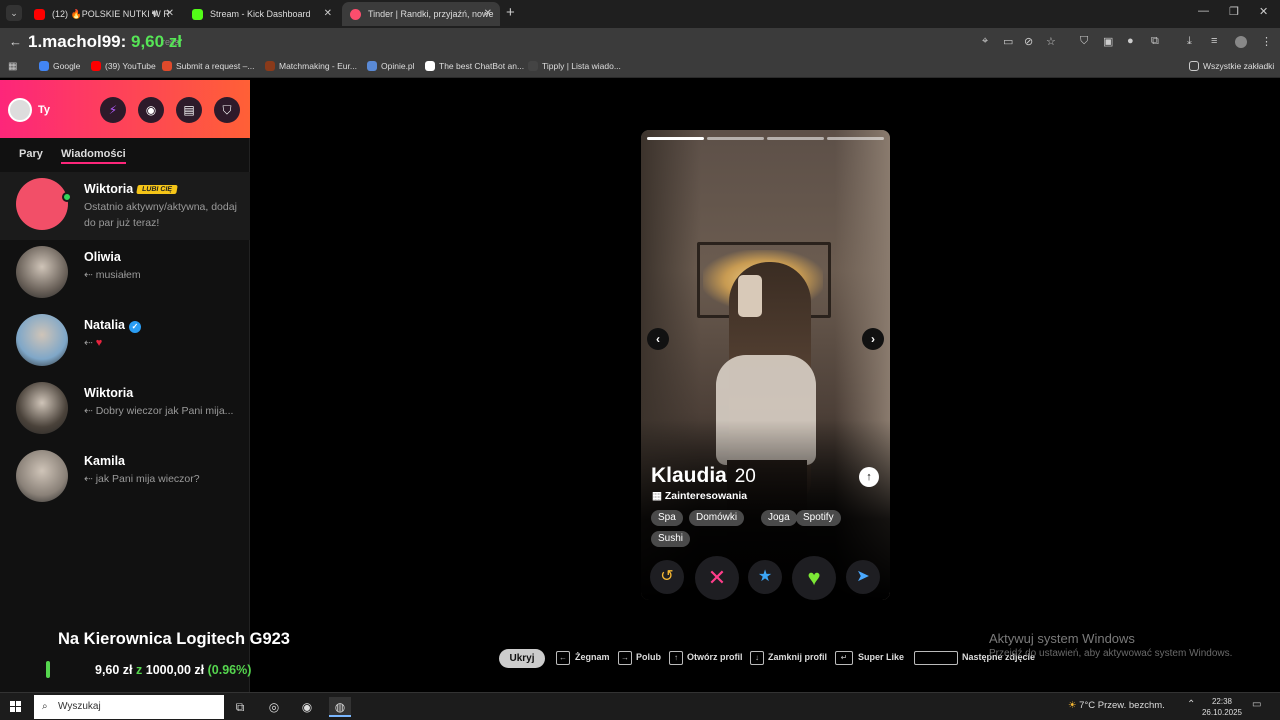  Describe the element at coordinates (48, 669) in the screenshot. I see `donation-progress-bar` at that location.